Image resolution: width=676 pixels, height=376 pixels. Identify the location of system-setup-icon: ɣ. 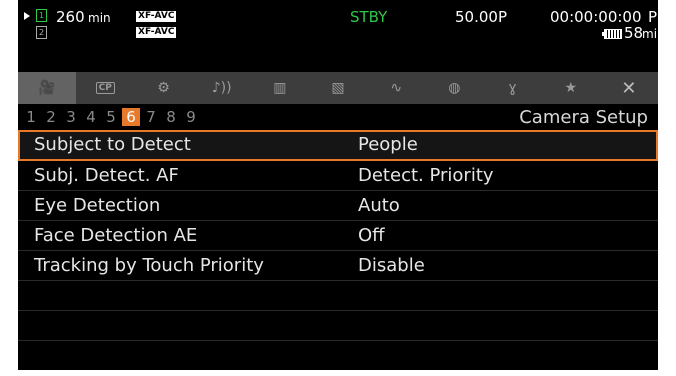
(512, 88).